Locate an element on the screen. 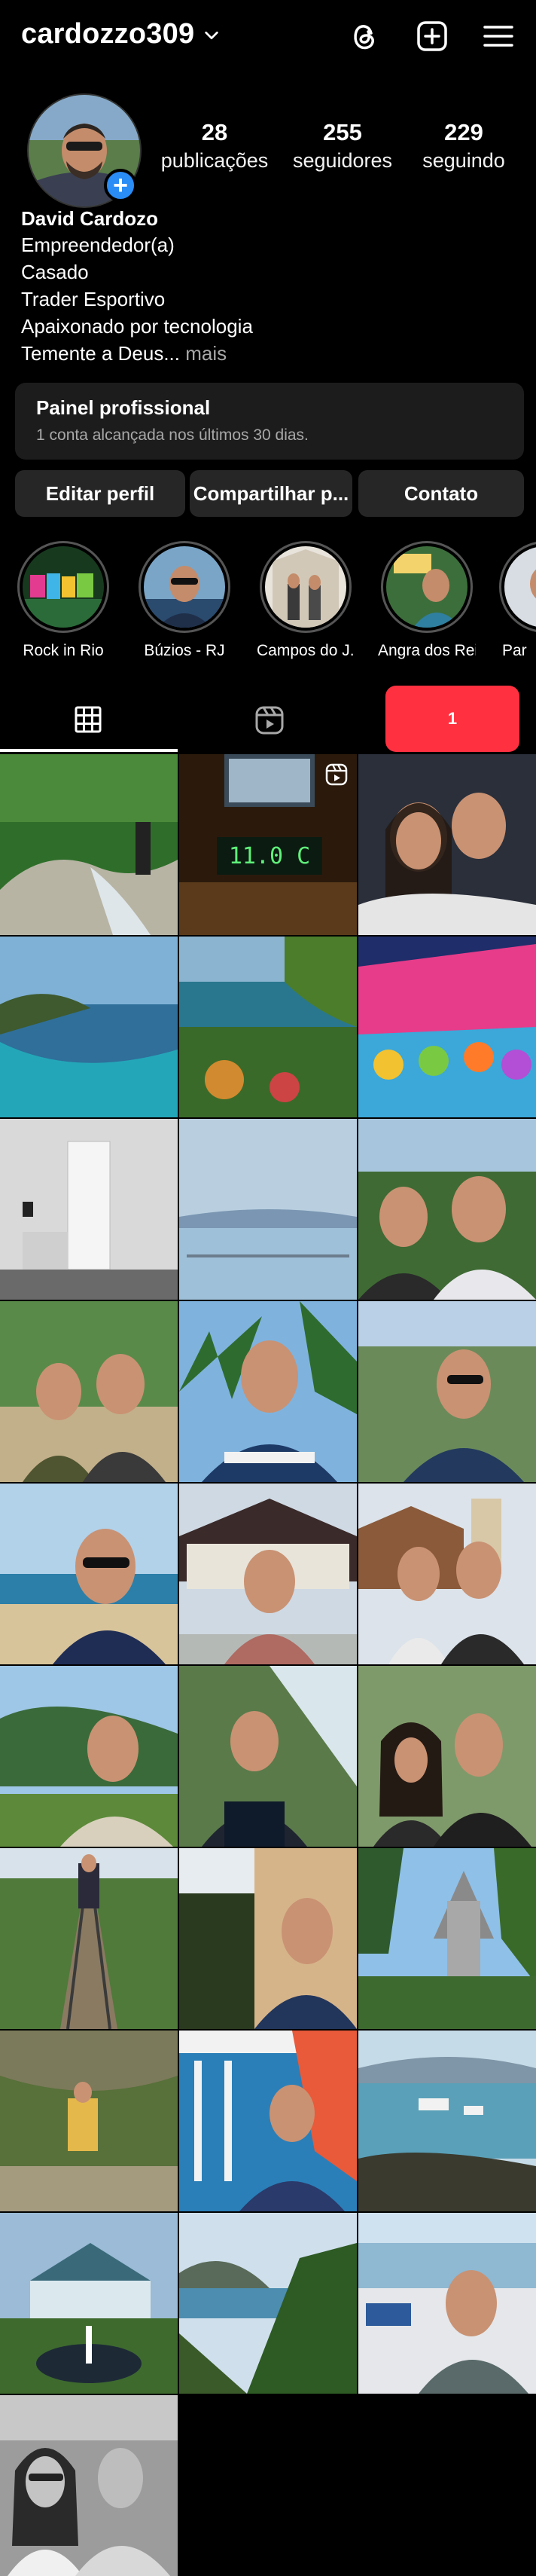 This screenshot has width=536, height=2576. username-switcher: cardozzo309 is located at coordinates (108, 34).